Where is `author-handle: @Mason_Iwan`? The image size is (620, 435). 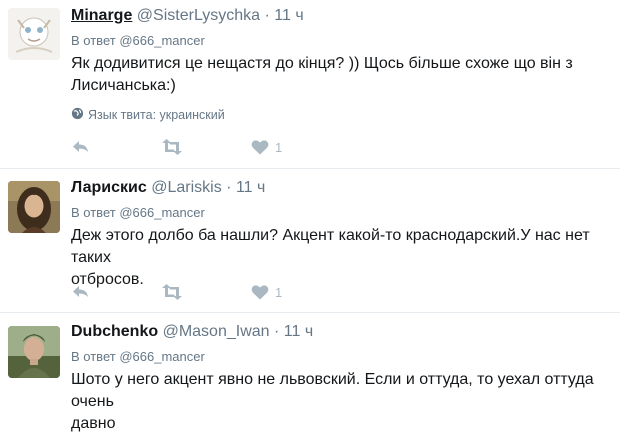 author-handle: @Mason_Iwan is located at coordinates (216, 331).